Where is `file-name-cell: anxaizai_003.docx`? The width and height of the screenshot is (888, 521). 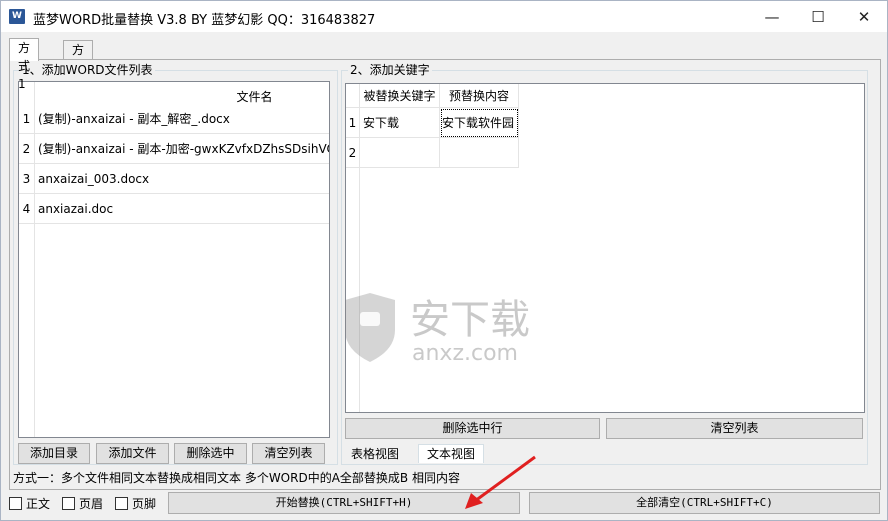
file-name-cell: anxaizai_003.docx is located at coordinates (182, 179).